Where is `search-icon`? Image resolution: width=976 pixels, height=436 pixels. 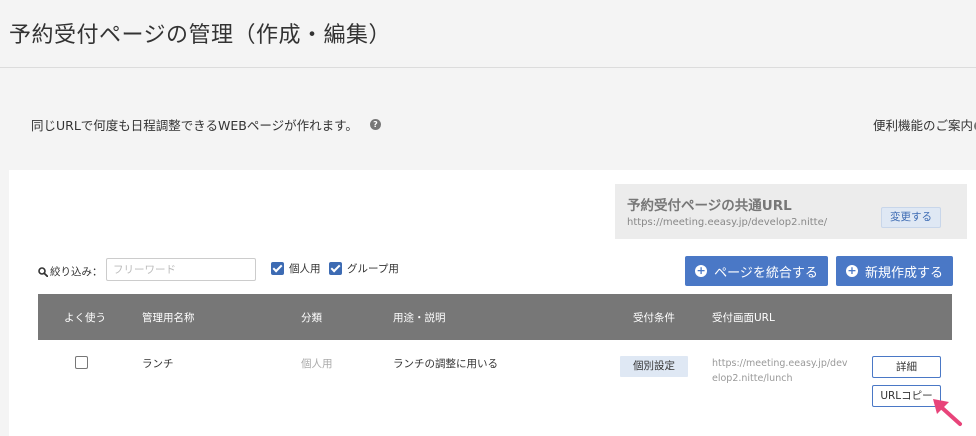
search-icon is located at coordinates (43, 271).